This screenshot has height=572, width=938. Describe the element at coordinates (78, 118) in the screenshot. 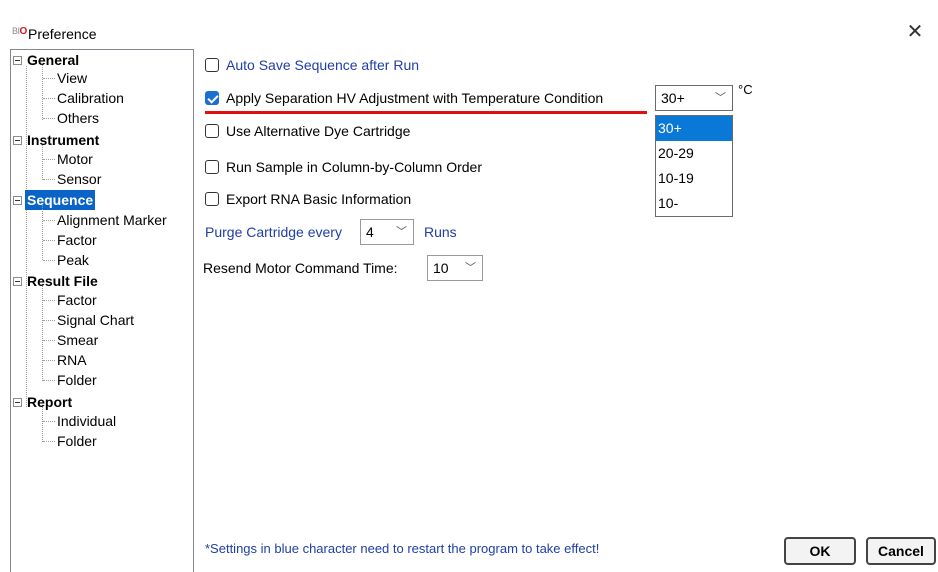

I see `tree-item-label: Others` at that location.